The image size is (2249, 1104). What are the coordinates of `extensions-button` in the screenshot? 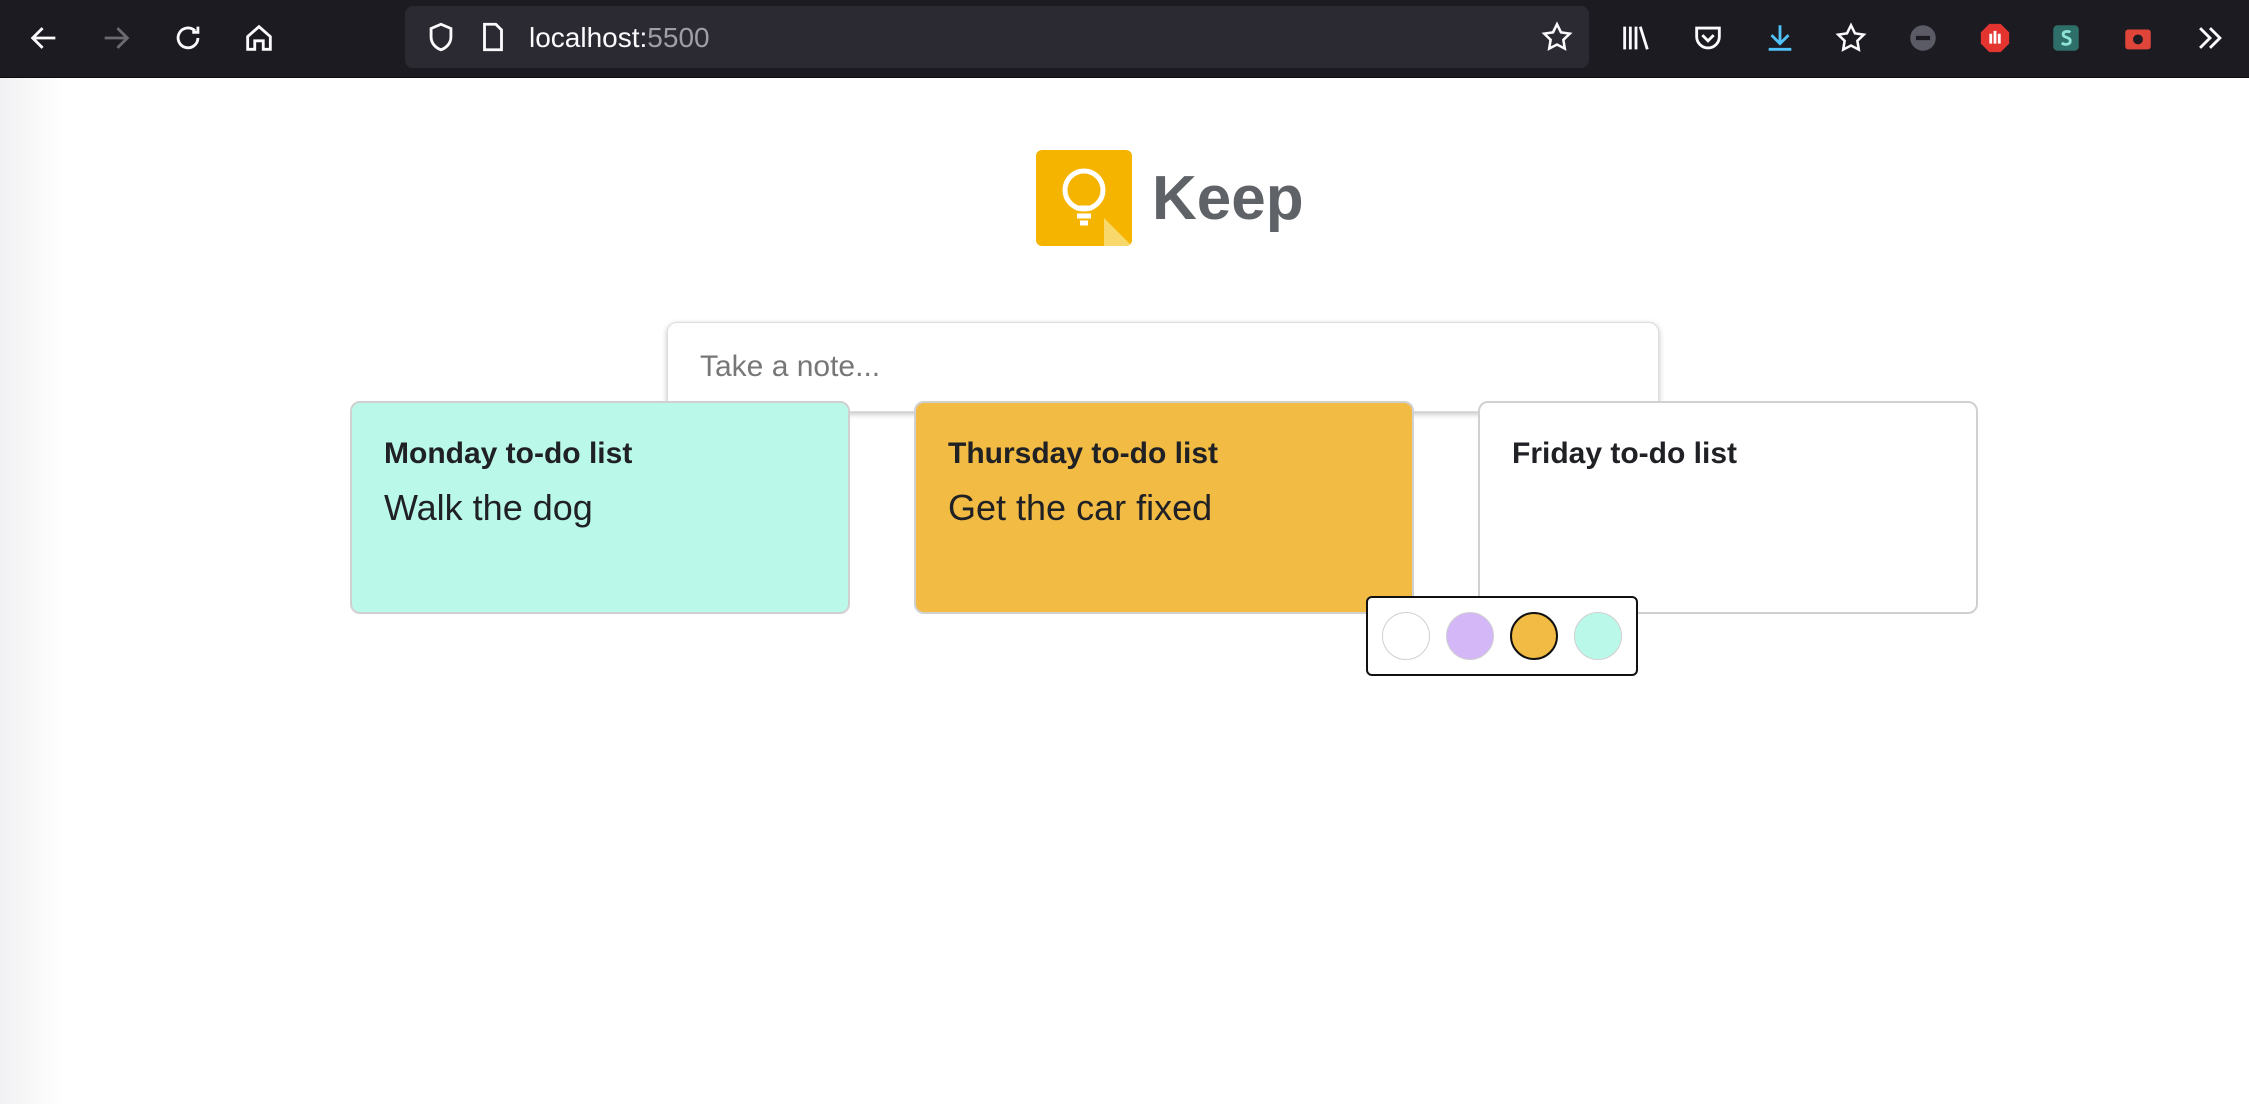 It's located at (1851, 38).